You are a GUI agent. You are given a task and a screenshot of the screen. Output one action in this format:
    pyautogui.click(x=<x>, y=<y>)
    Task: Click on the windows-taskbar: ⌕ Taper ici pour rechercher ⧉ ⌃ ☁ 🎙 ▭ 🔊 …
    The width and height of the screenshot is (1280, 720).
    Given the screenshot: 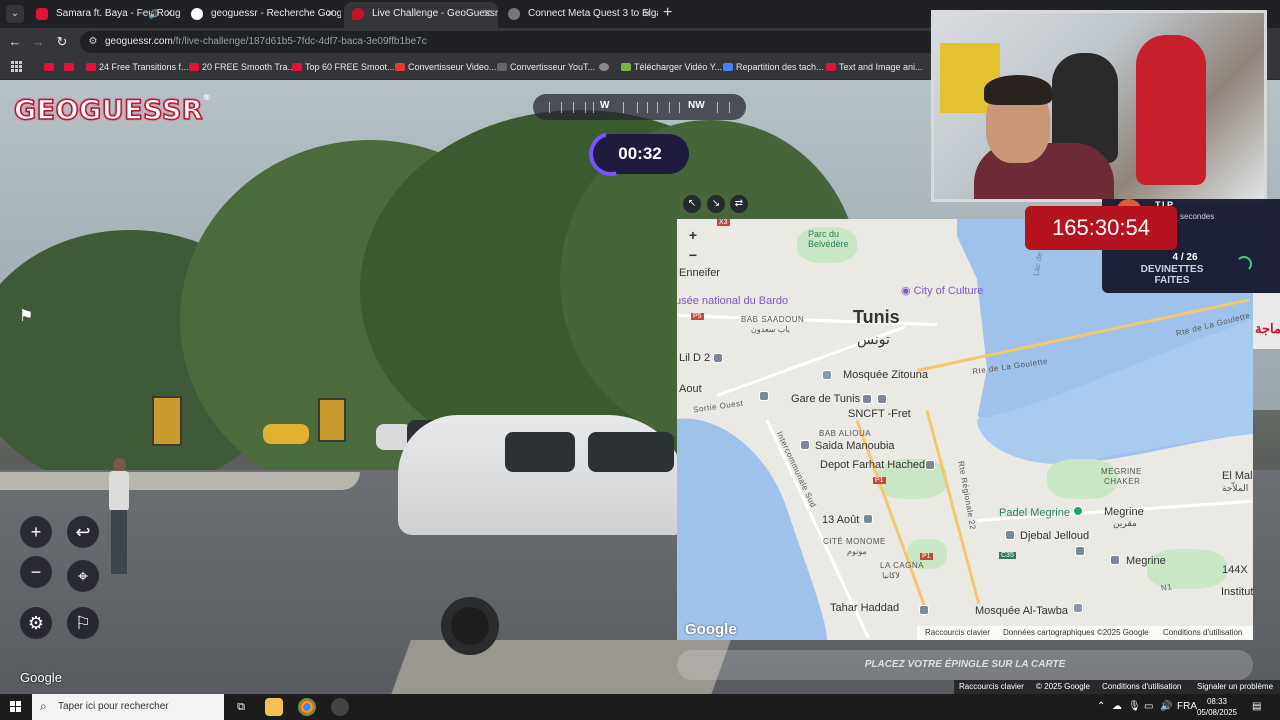 What is the action you would take?
    pyautogui.click(x=640, y=707)
    